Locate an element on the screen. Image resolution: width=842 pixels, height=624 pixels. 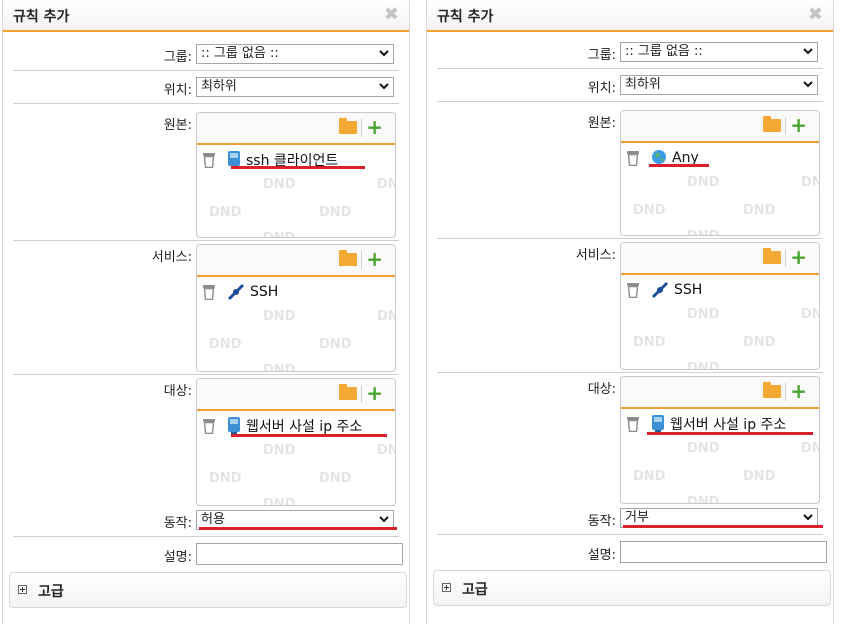
source-box: + Any DND DND DND DND DND is located at coordinates (720, 173).